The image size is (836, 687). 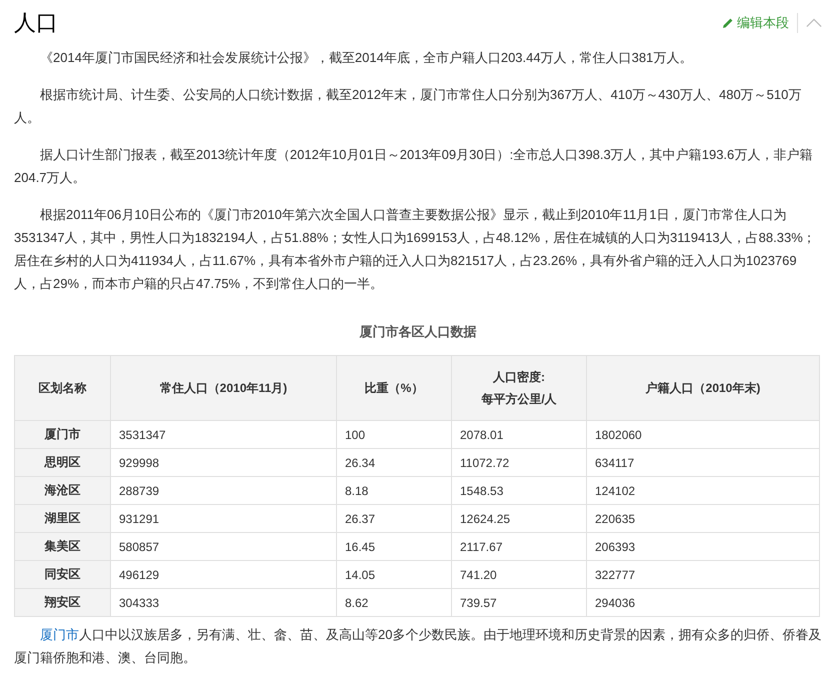 What do you see at coordinates (519, 462) in the screenshot?
I see `table-cell: 11072.72` at bounding box center [519, 462].